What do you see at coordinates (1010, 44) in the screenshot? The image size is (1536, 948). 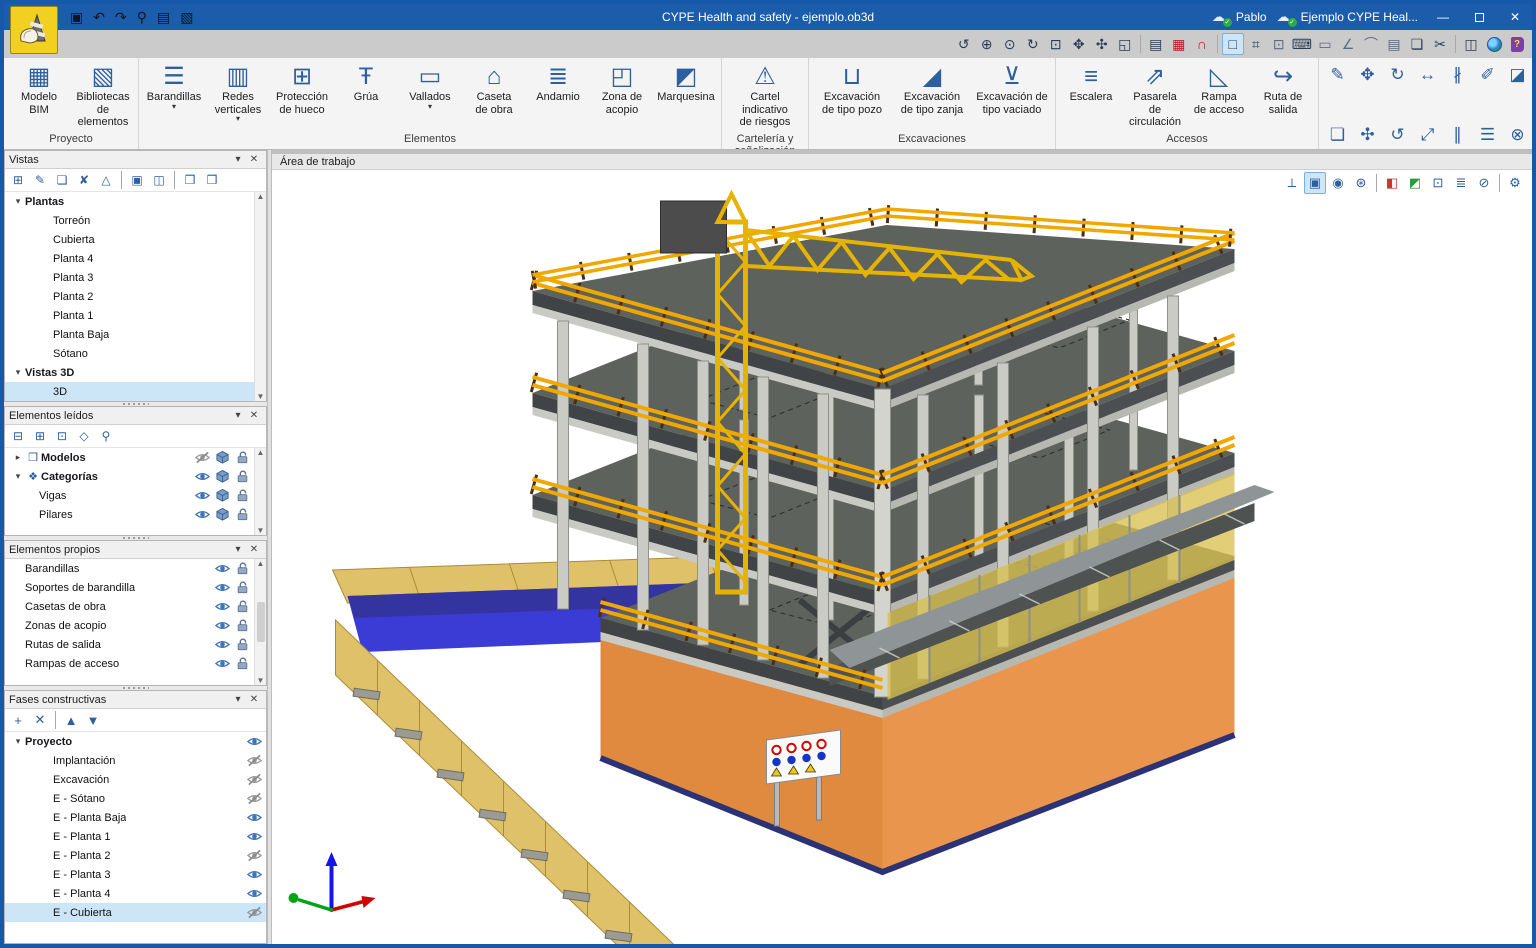 I see `zoom-x2-icon: ⊙` at bounding box center [1010, 44].